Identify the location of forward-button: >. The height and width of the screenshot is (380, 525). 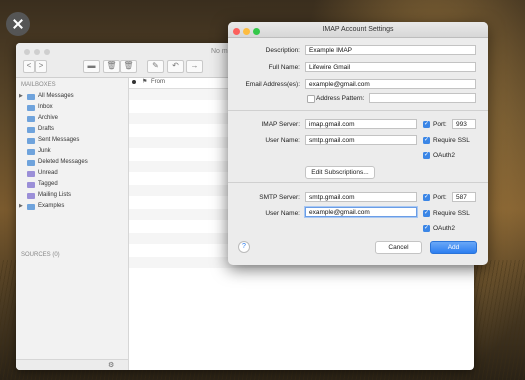
(41, 66).